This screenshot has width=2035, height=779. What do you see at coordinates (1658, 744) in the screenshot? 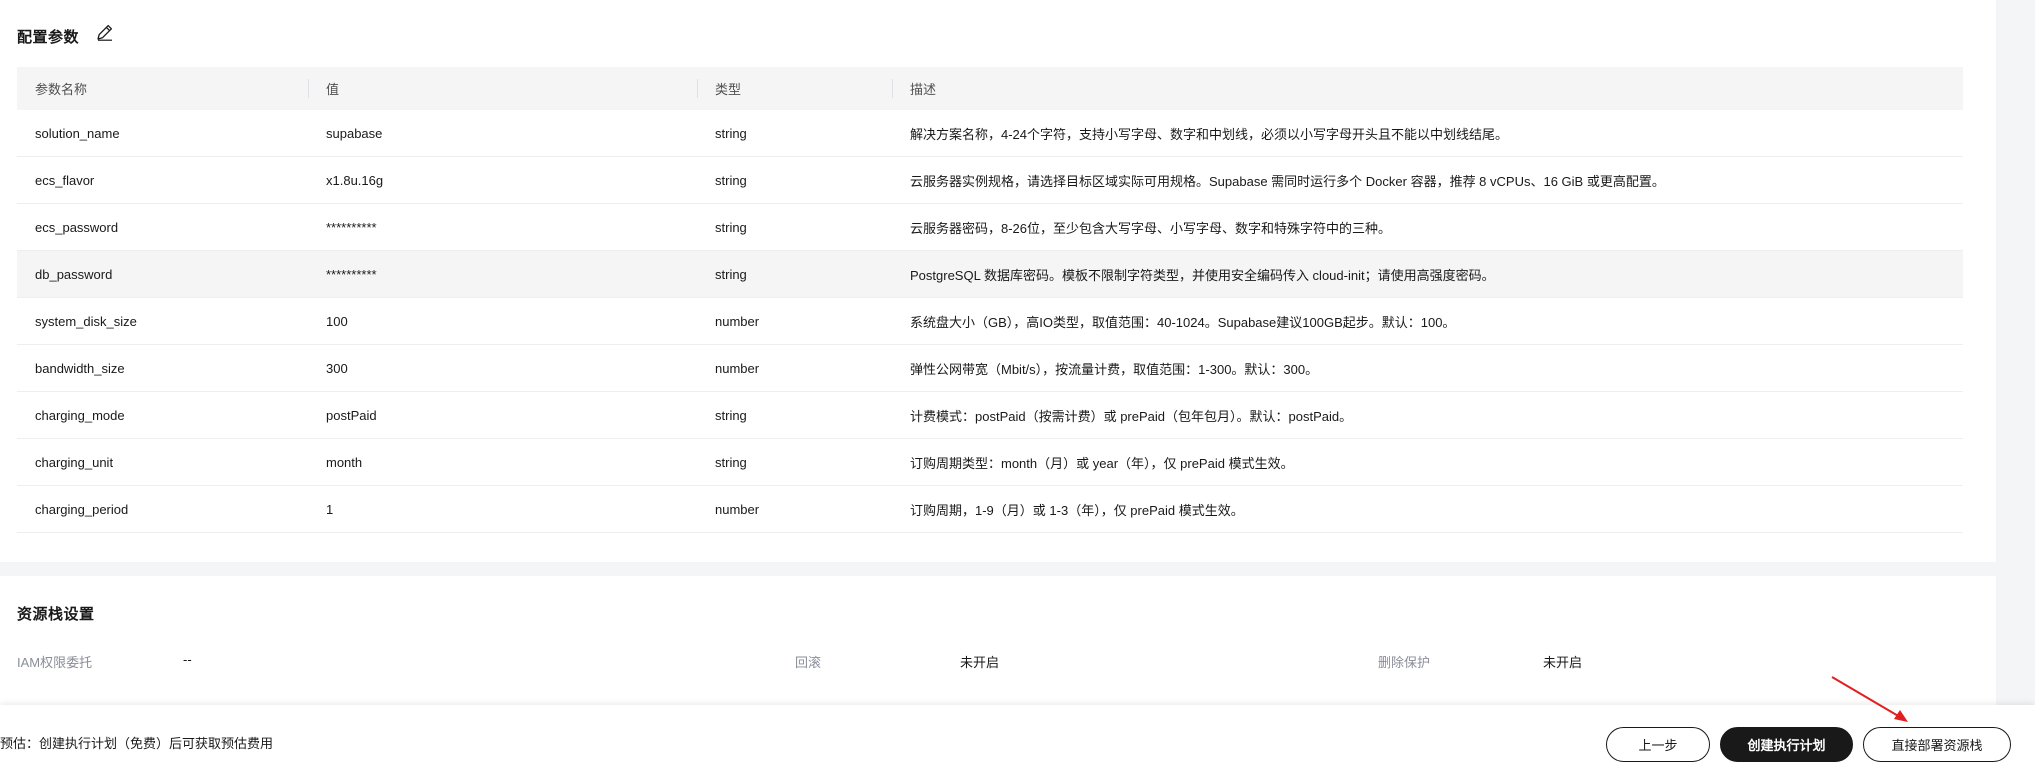
I see `previous-step-button: 上一步` at bounding box center [1658, 744].